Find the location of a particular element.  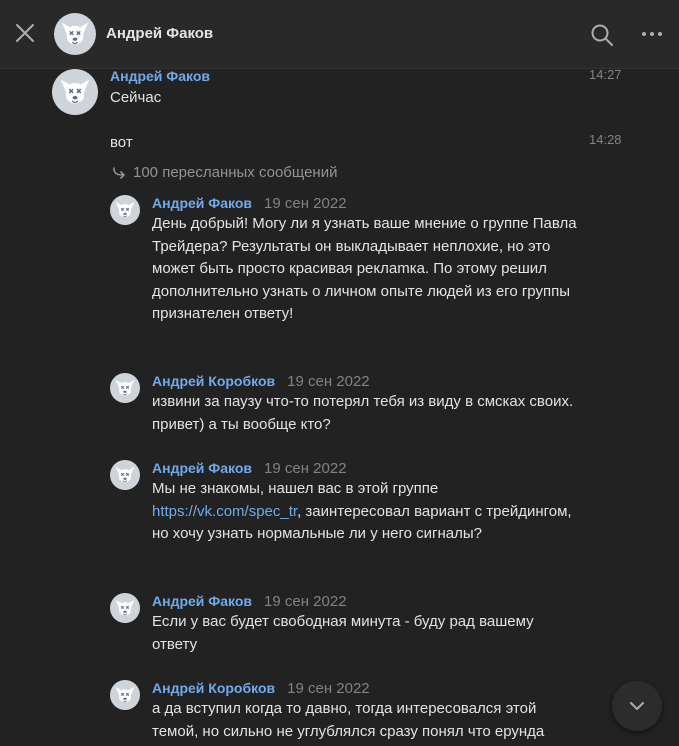

message-text: Сейчас is located at coordinates (136, 97).